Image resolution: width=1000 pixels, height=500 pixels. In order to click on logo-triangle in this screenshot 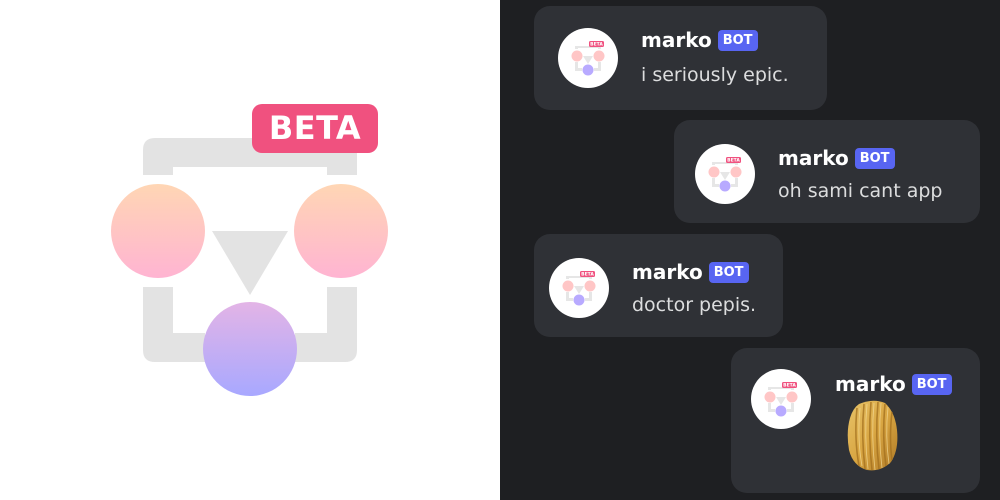, I will do `click(250, 263)`.